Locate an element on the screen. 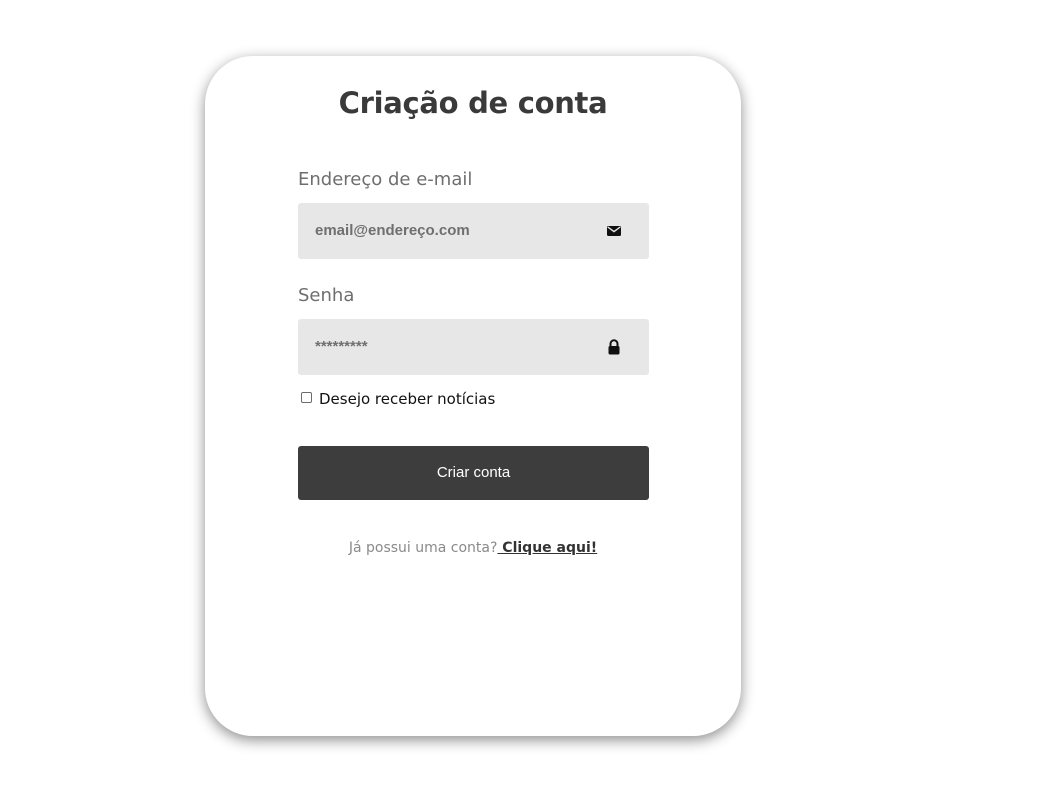 The height and width of the screenshot is (799, 1044). email-field: email@endereço.com is located at coordinates (473, 231).